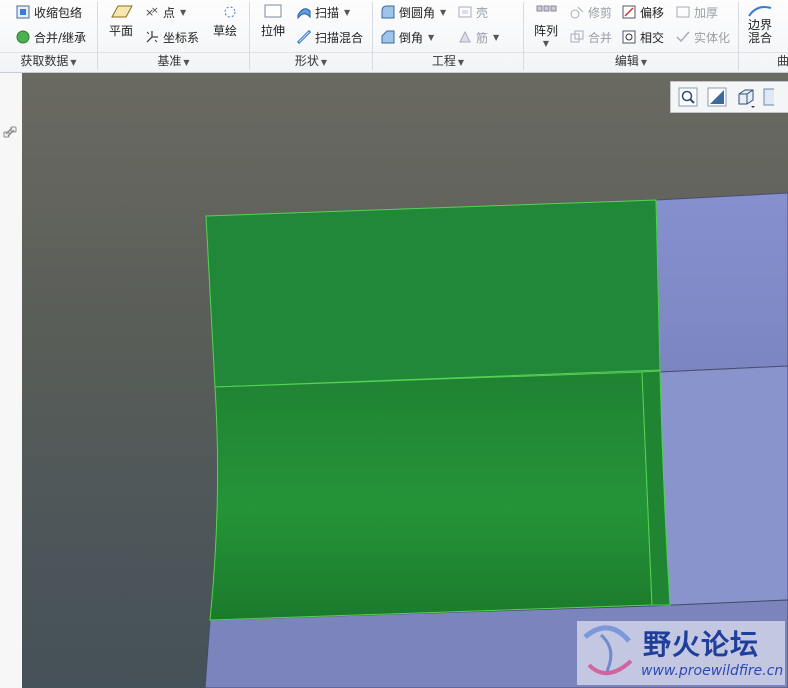 This screenshot has height=688, width=788. Describe the element at coordinates (631, 61) in the screenshot. I see `group-label-editing: 编辑 ▼` at that location.